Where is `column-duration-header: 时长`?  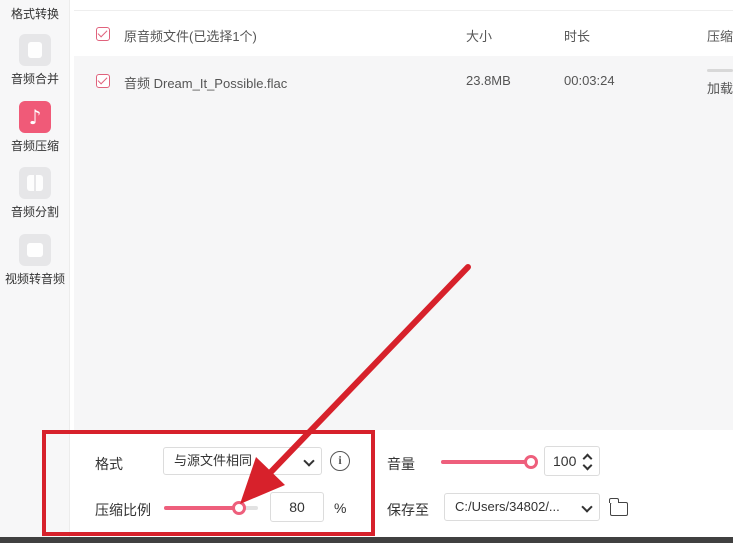 column-duration-header: 时长 is located at coordinates (577, 36).